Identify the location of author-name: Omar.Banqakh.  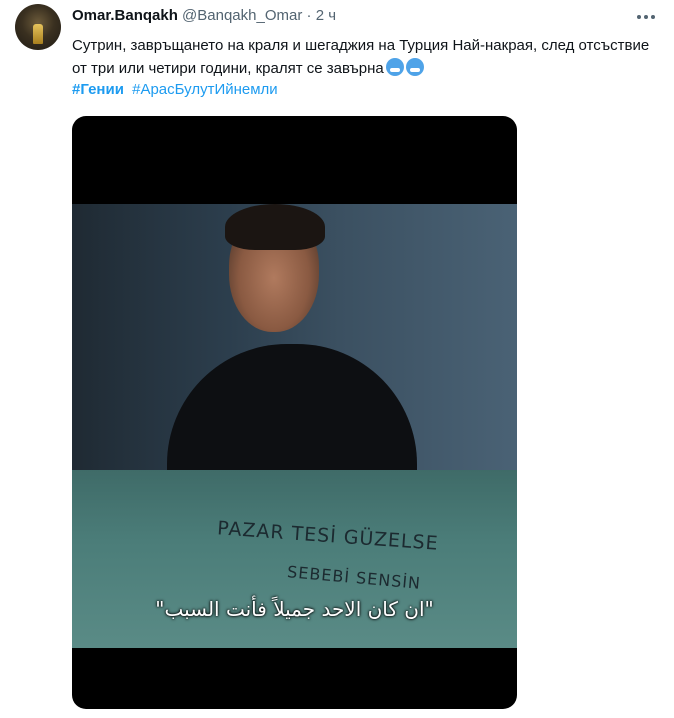
(125, 15).